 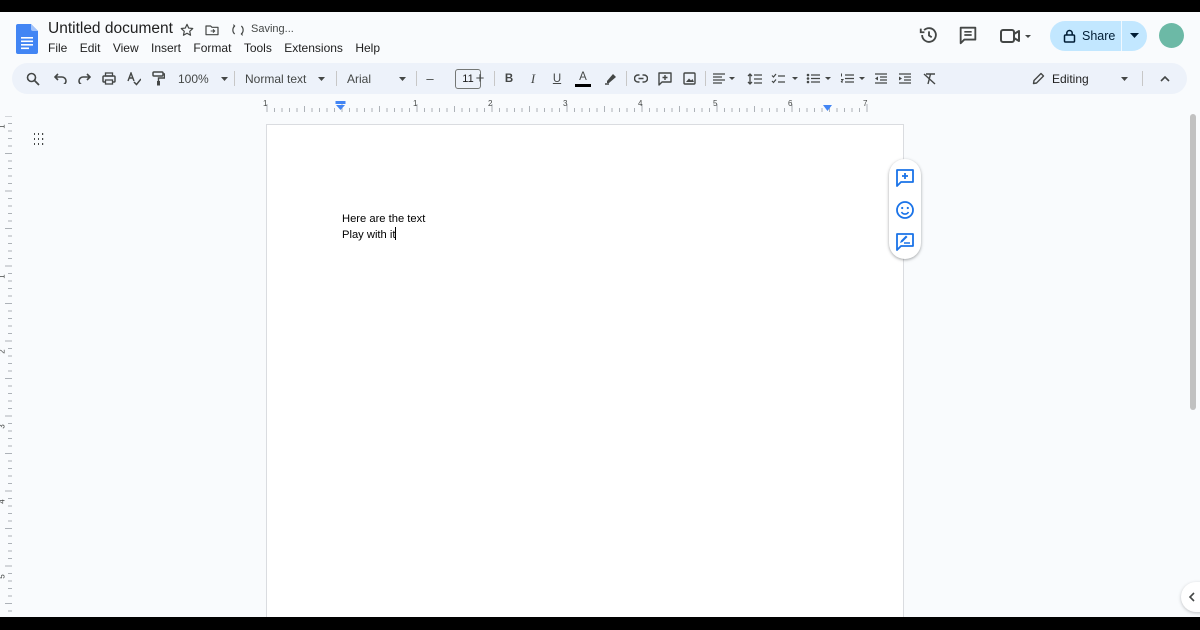 I want to click on paragraph-style-value: Normal text, so click(x=276, y=78).